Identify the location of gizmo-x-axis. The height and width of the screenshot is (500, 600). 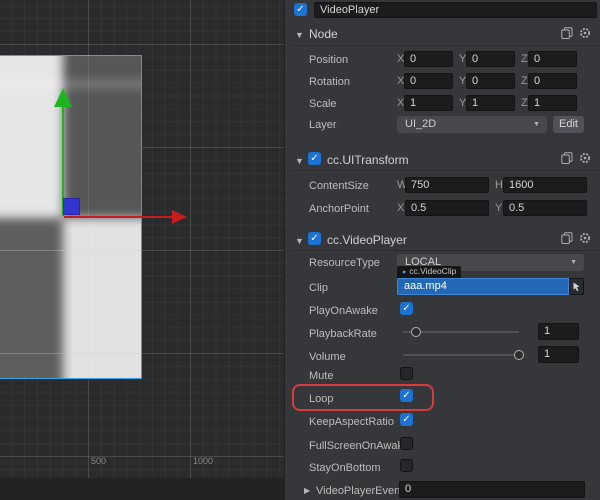
(119, 217).